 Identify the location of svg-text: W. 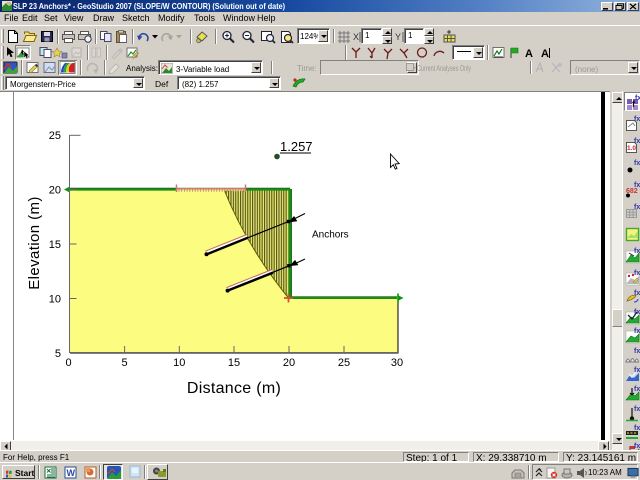
(71, 473).